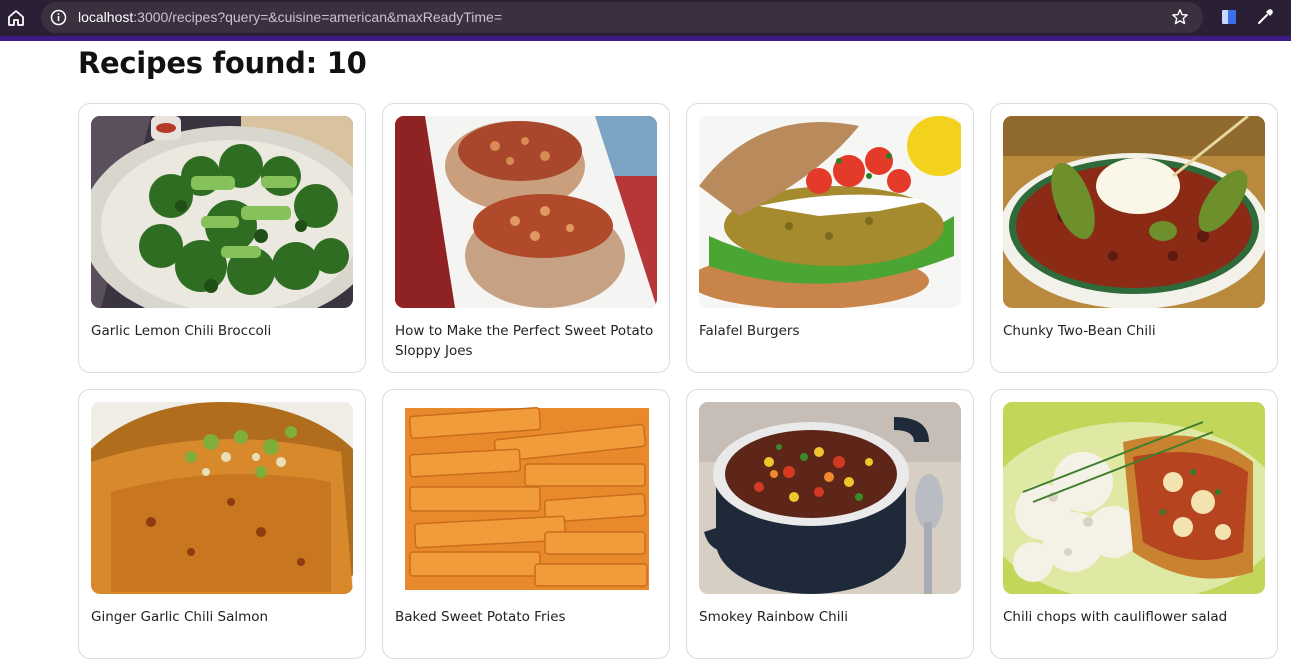 This screenshot has width=1291, height=659. What do you see at coordinates (222, 63) in the screenshot?
I see `page-title: Recipes found: 10` at bounding box center [222, 63].